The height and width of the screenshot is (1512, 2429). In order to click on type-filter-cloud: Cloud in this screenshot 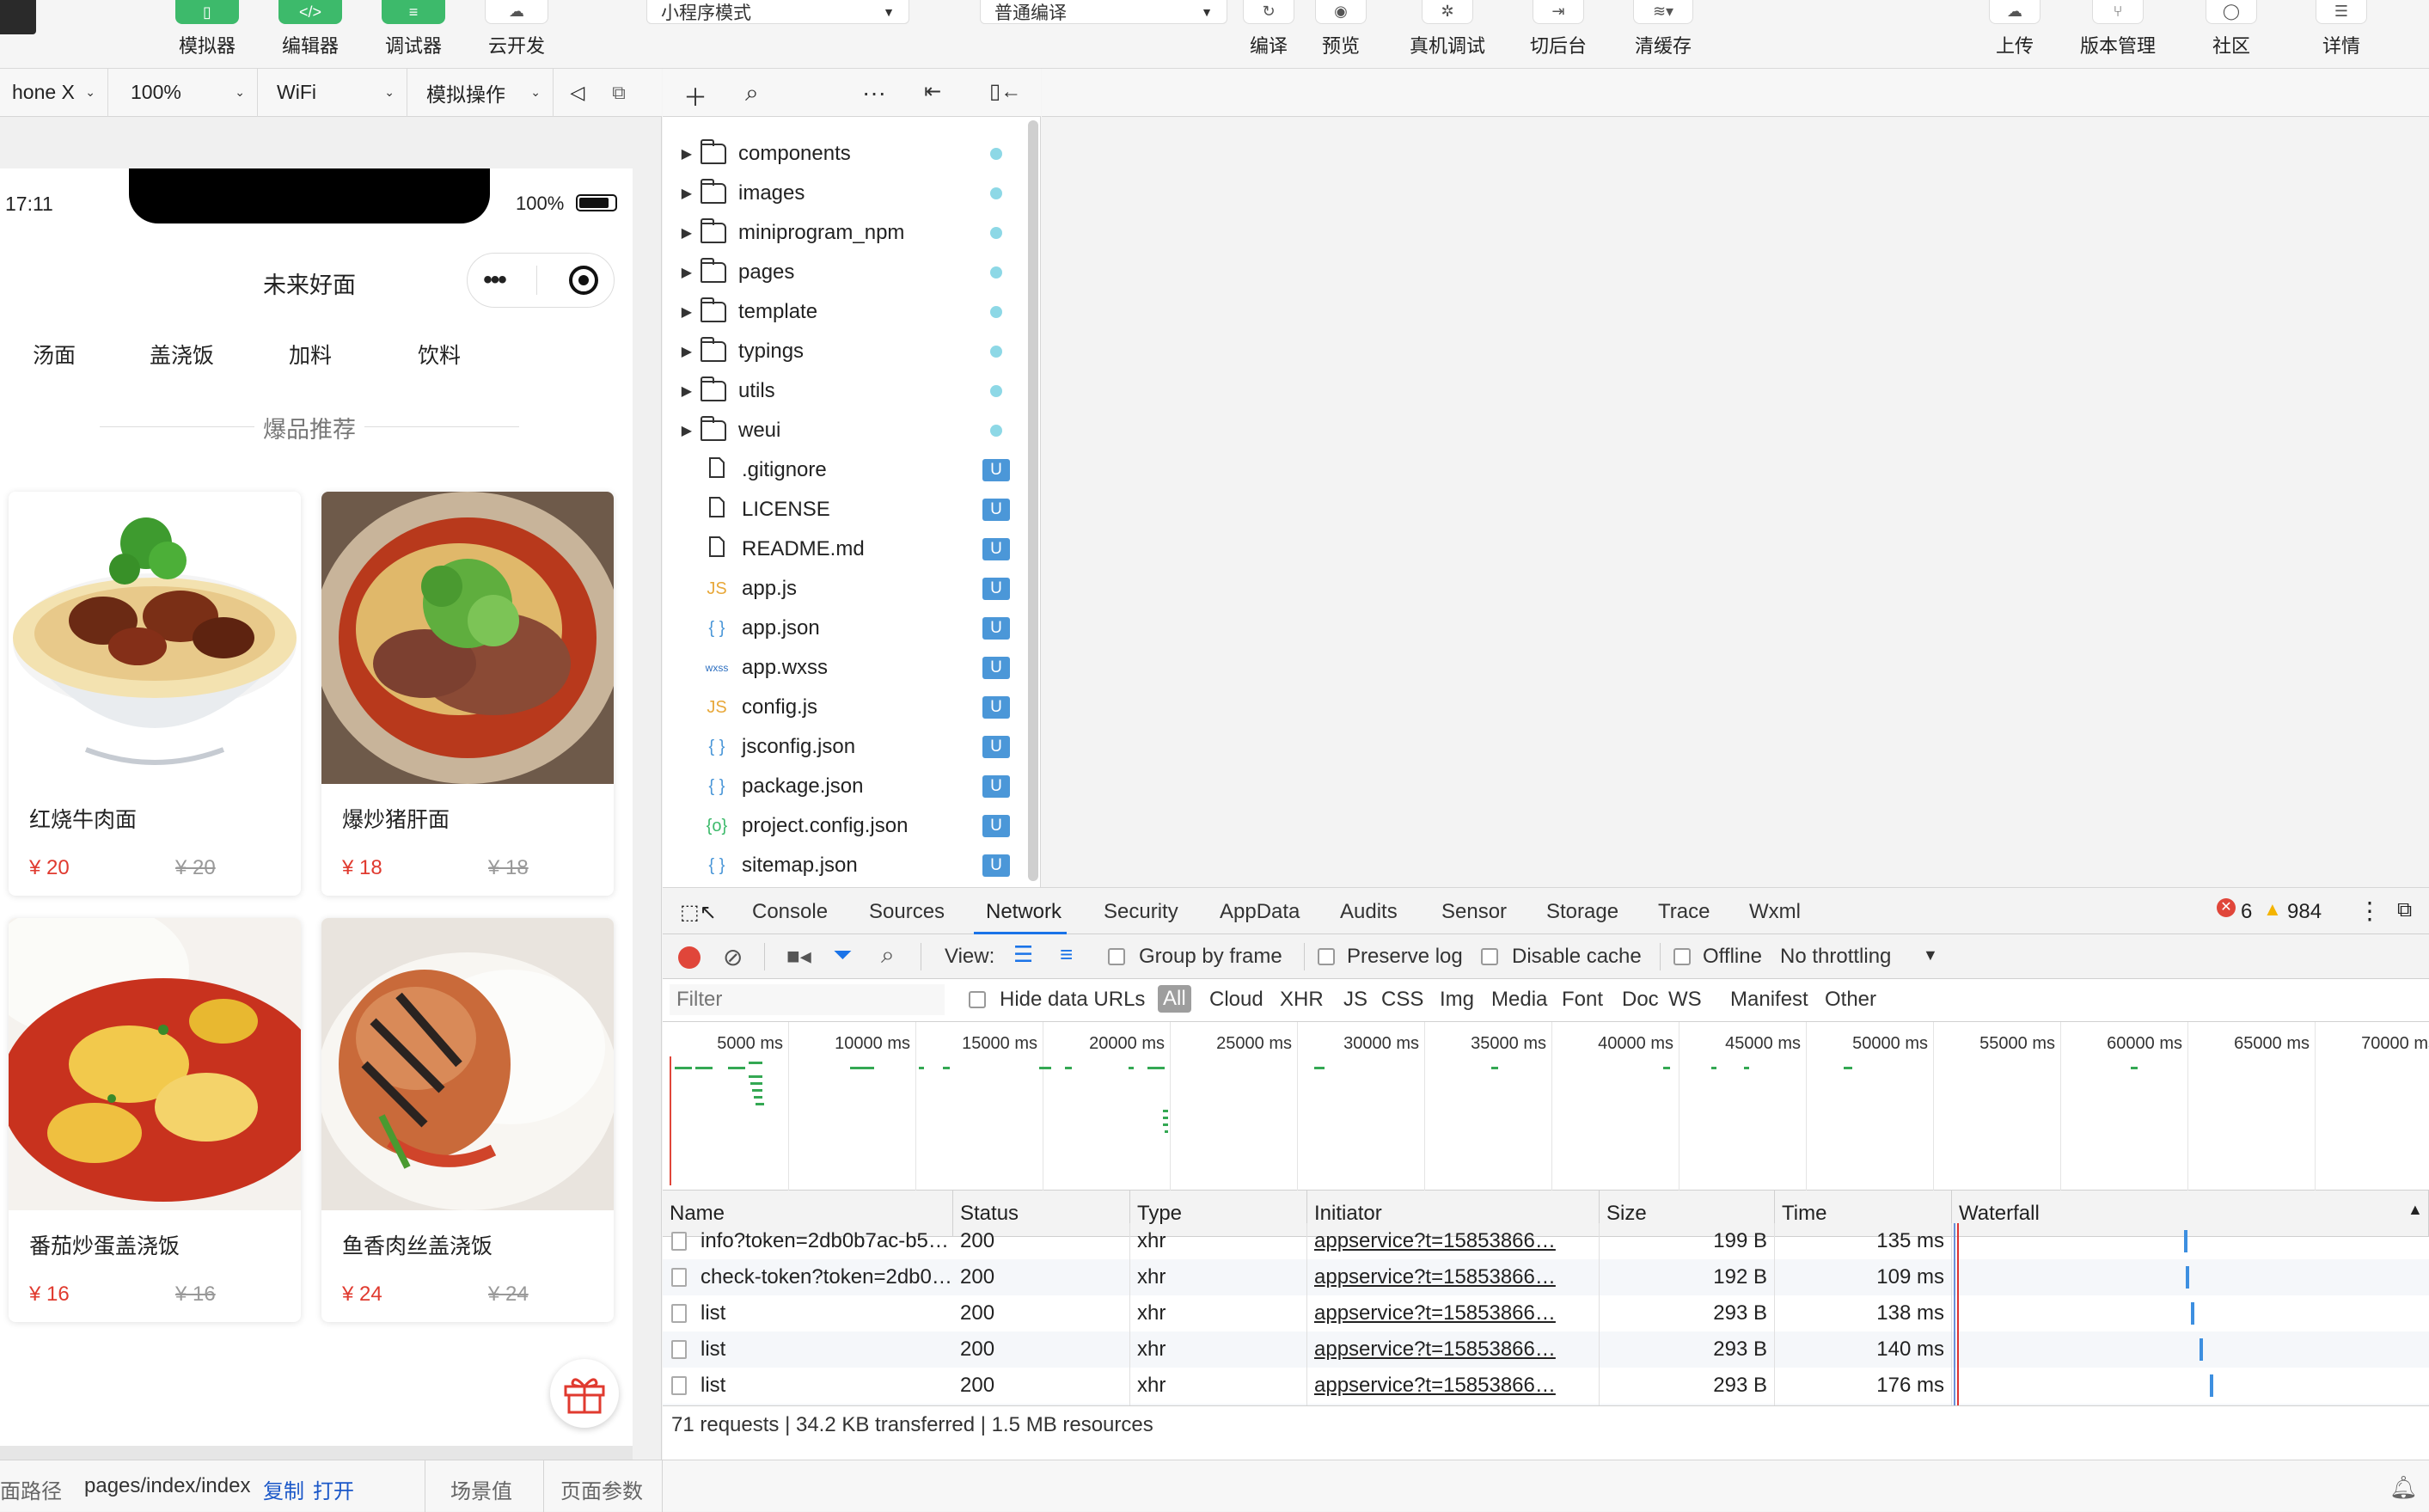, I will do `click(1236, 1000)`.